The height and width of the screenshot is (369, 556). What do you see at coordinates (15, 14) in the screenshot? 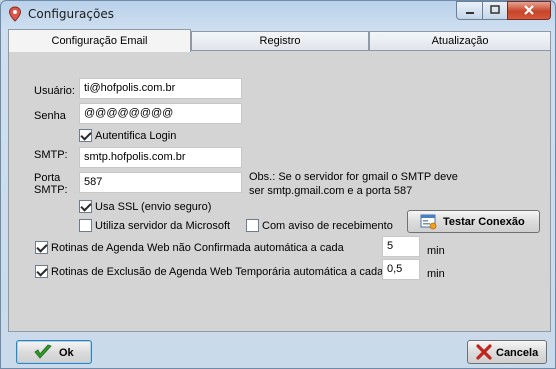
I see `location-pin-icon` at bounding box center [15, 14].